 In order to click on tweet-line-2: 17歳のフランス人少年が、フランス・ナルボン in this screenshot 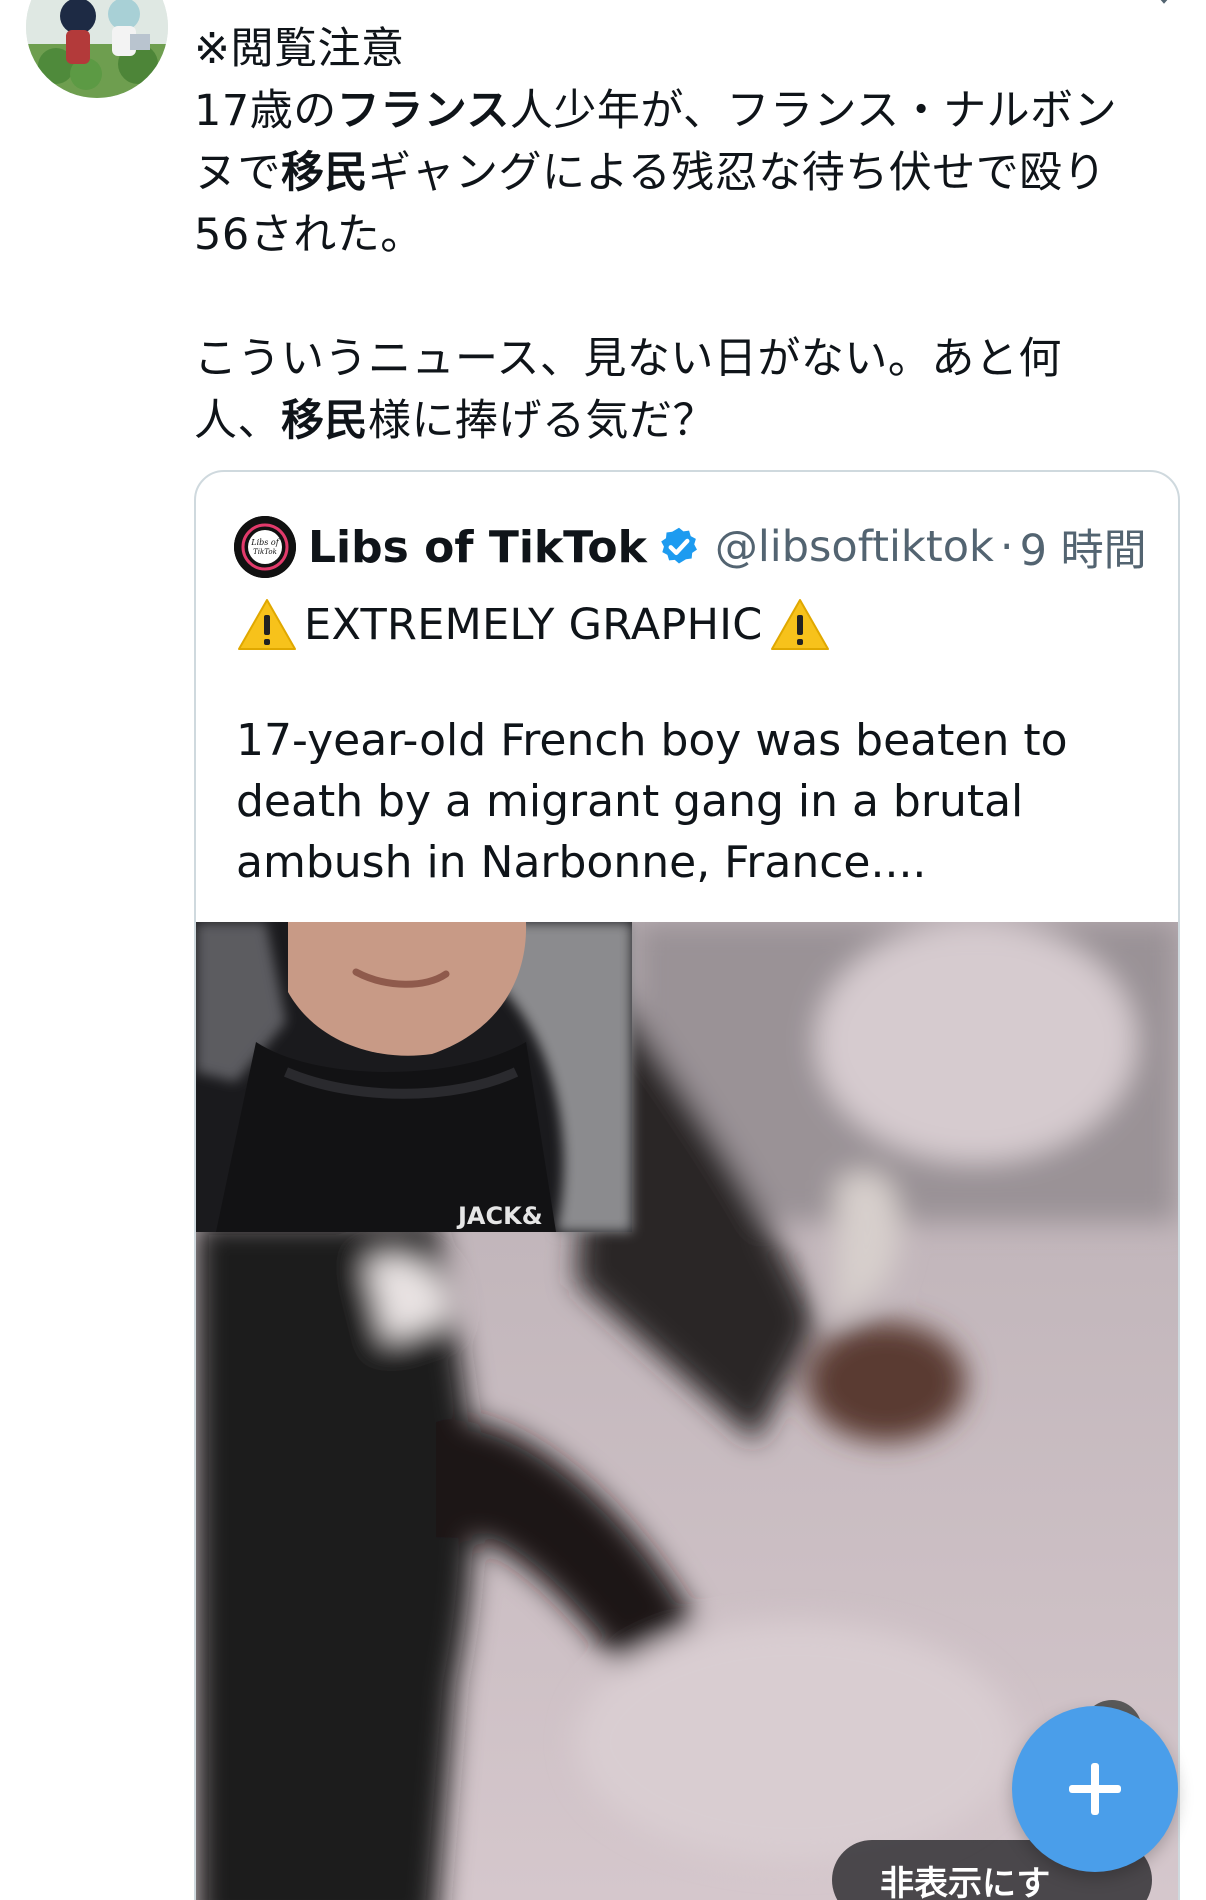, I will do `click(684, 111)`.